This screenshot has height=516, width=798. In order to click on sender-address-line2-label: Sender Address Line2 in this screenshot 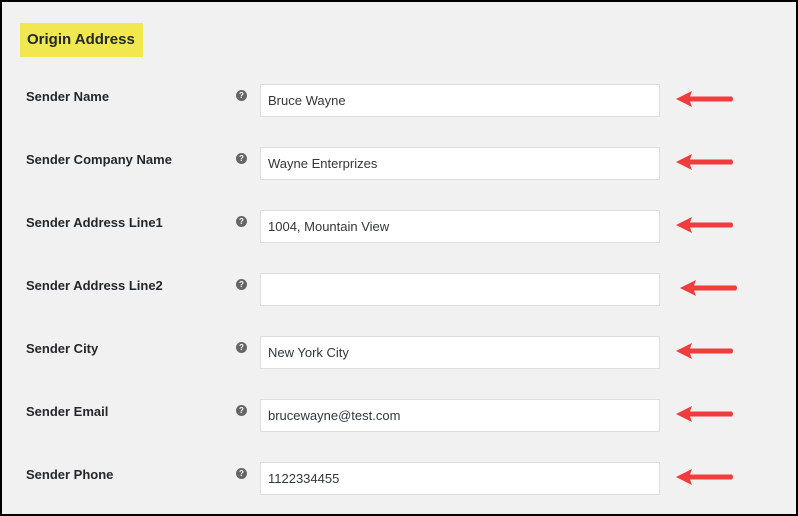, I will do `click(94, 285)`.